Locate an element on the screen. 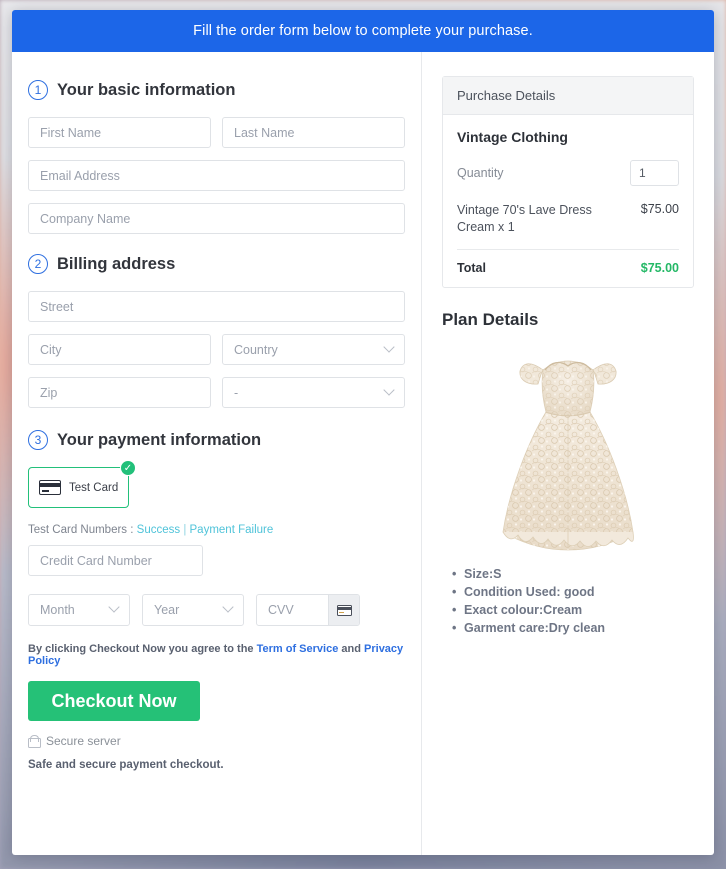 The width and height of the screenshot is (726, 869). expiry-year-select: Year is located at coordinates (193, 610).